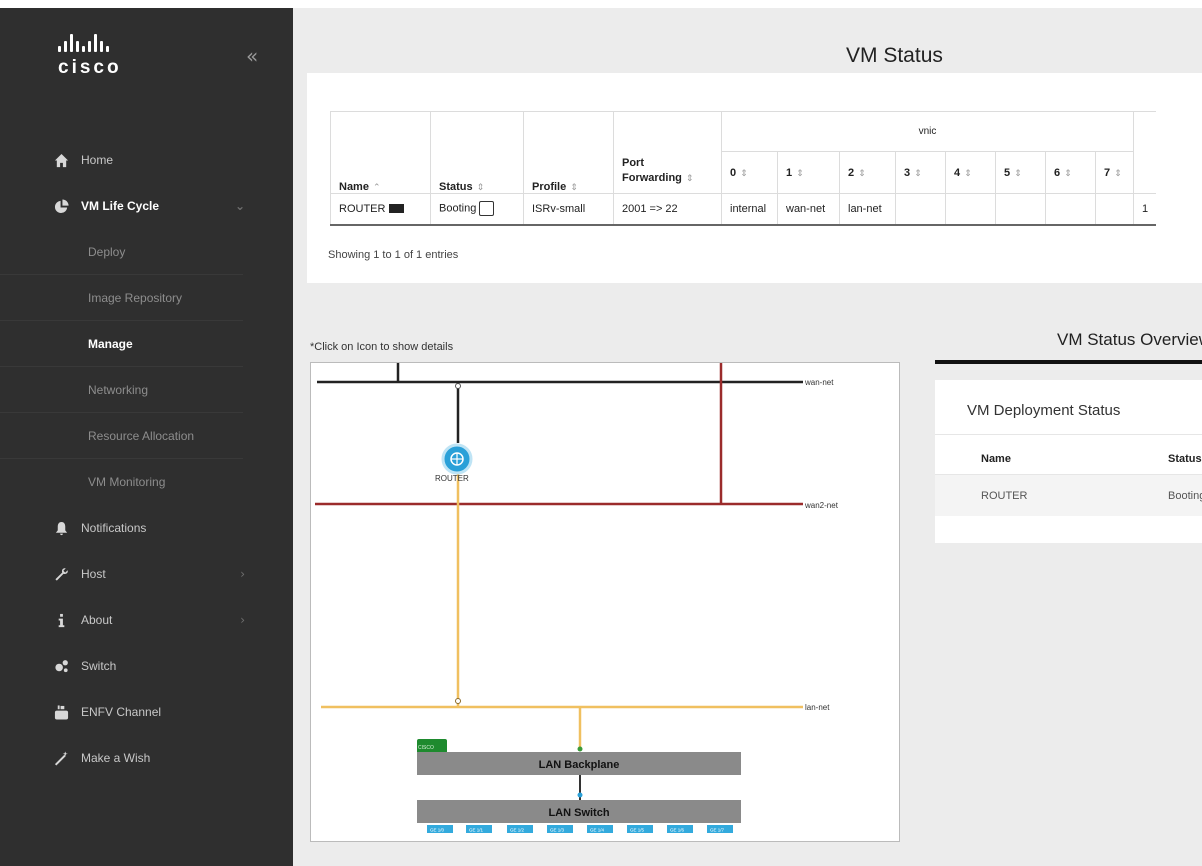 The height and width of the screenshot is (866, 1202). I want to click on vnic-col-1: 1 ⇕, so click(808, 172).